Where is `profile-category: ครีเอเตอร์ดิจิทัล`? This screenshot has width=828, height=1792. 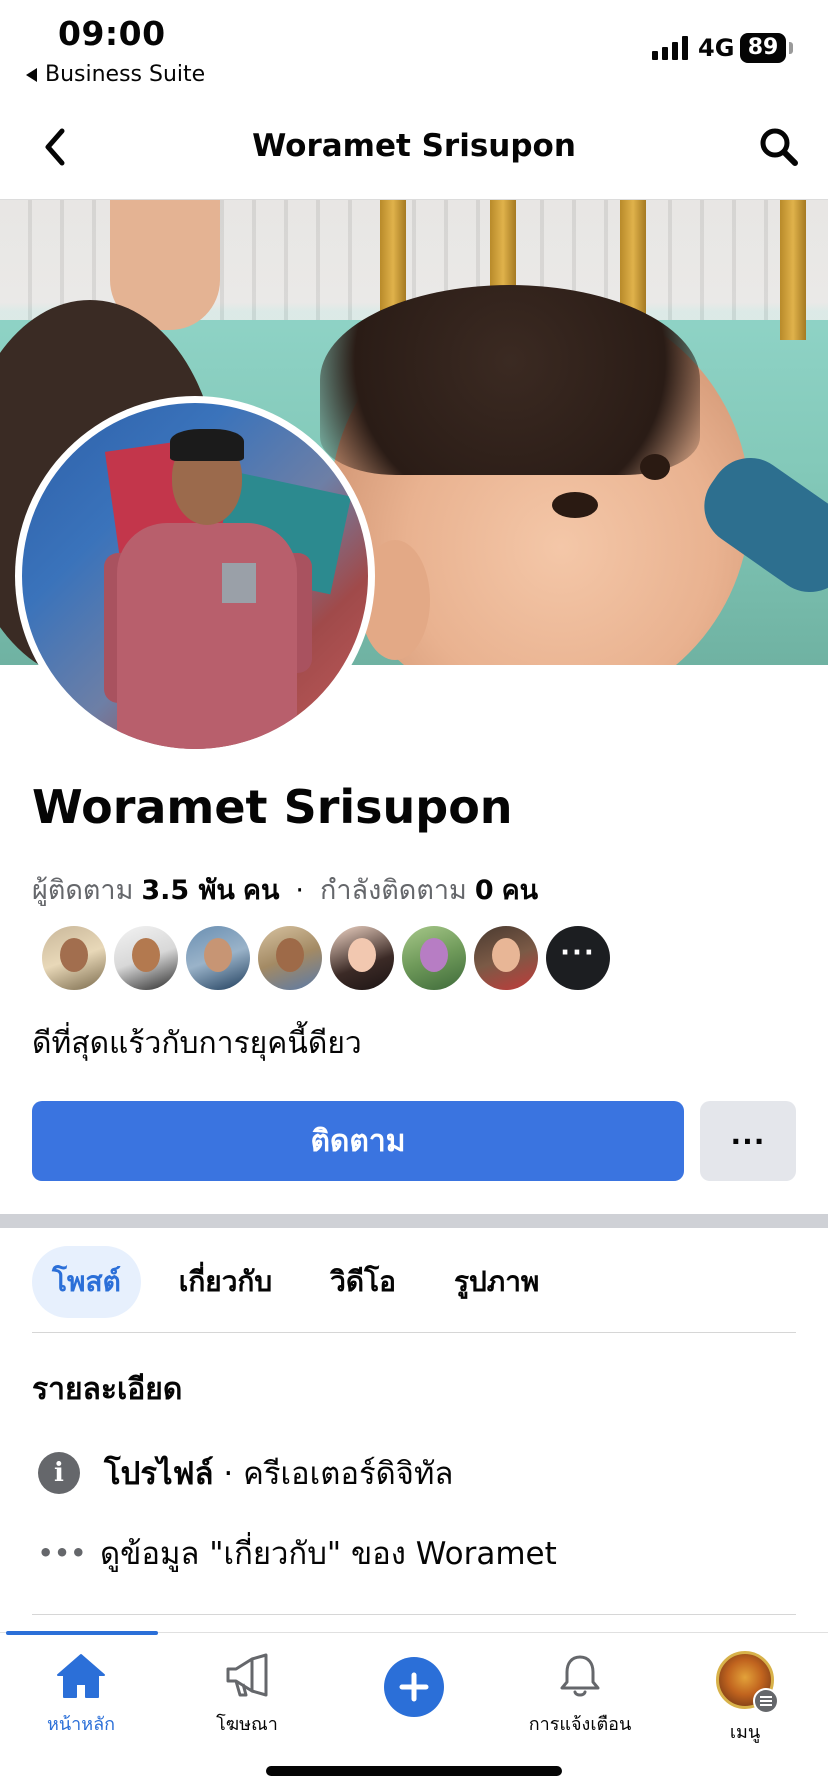 profile-category: ครีเอเตอร์ดิจิทัล is located at coordinates (348, 1474).